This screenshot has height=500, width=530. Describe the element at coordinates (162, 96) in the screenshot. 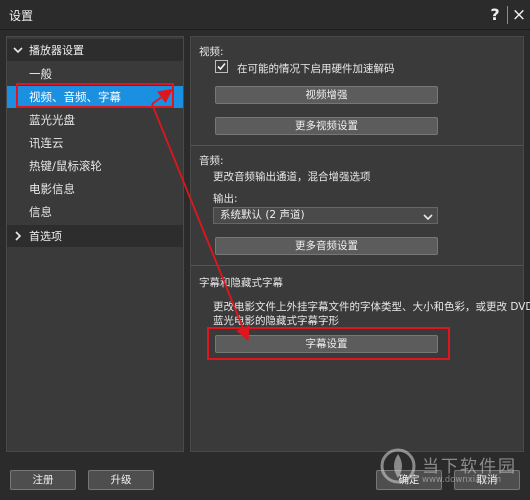

I see `arrow-to-sidebar-item` at that location.